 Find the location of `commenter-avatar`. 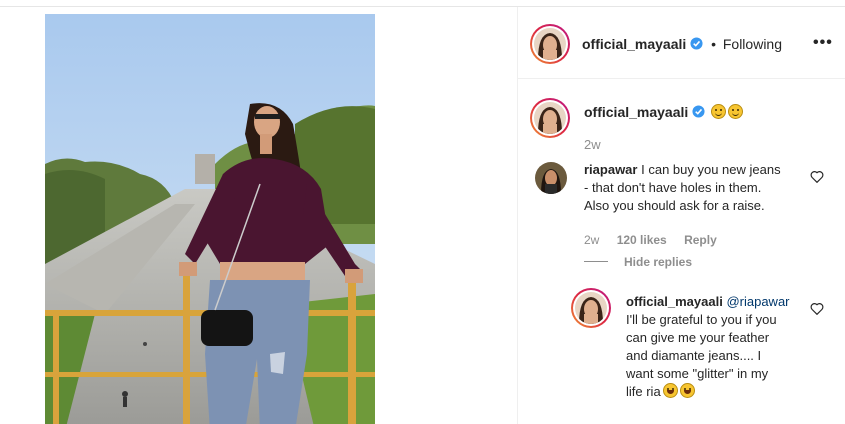

commenter-avatar is located at coordinates (551, 178).